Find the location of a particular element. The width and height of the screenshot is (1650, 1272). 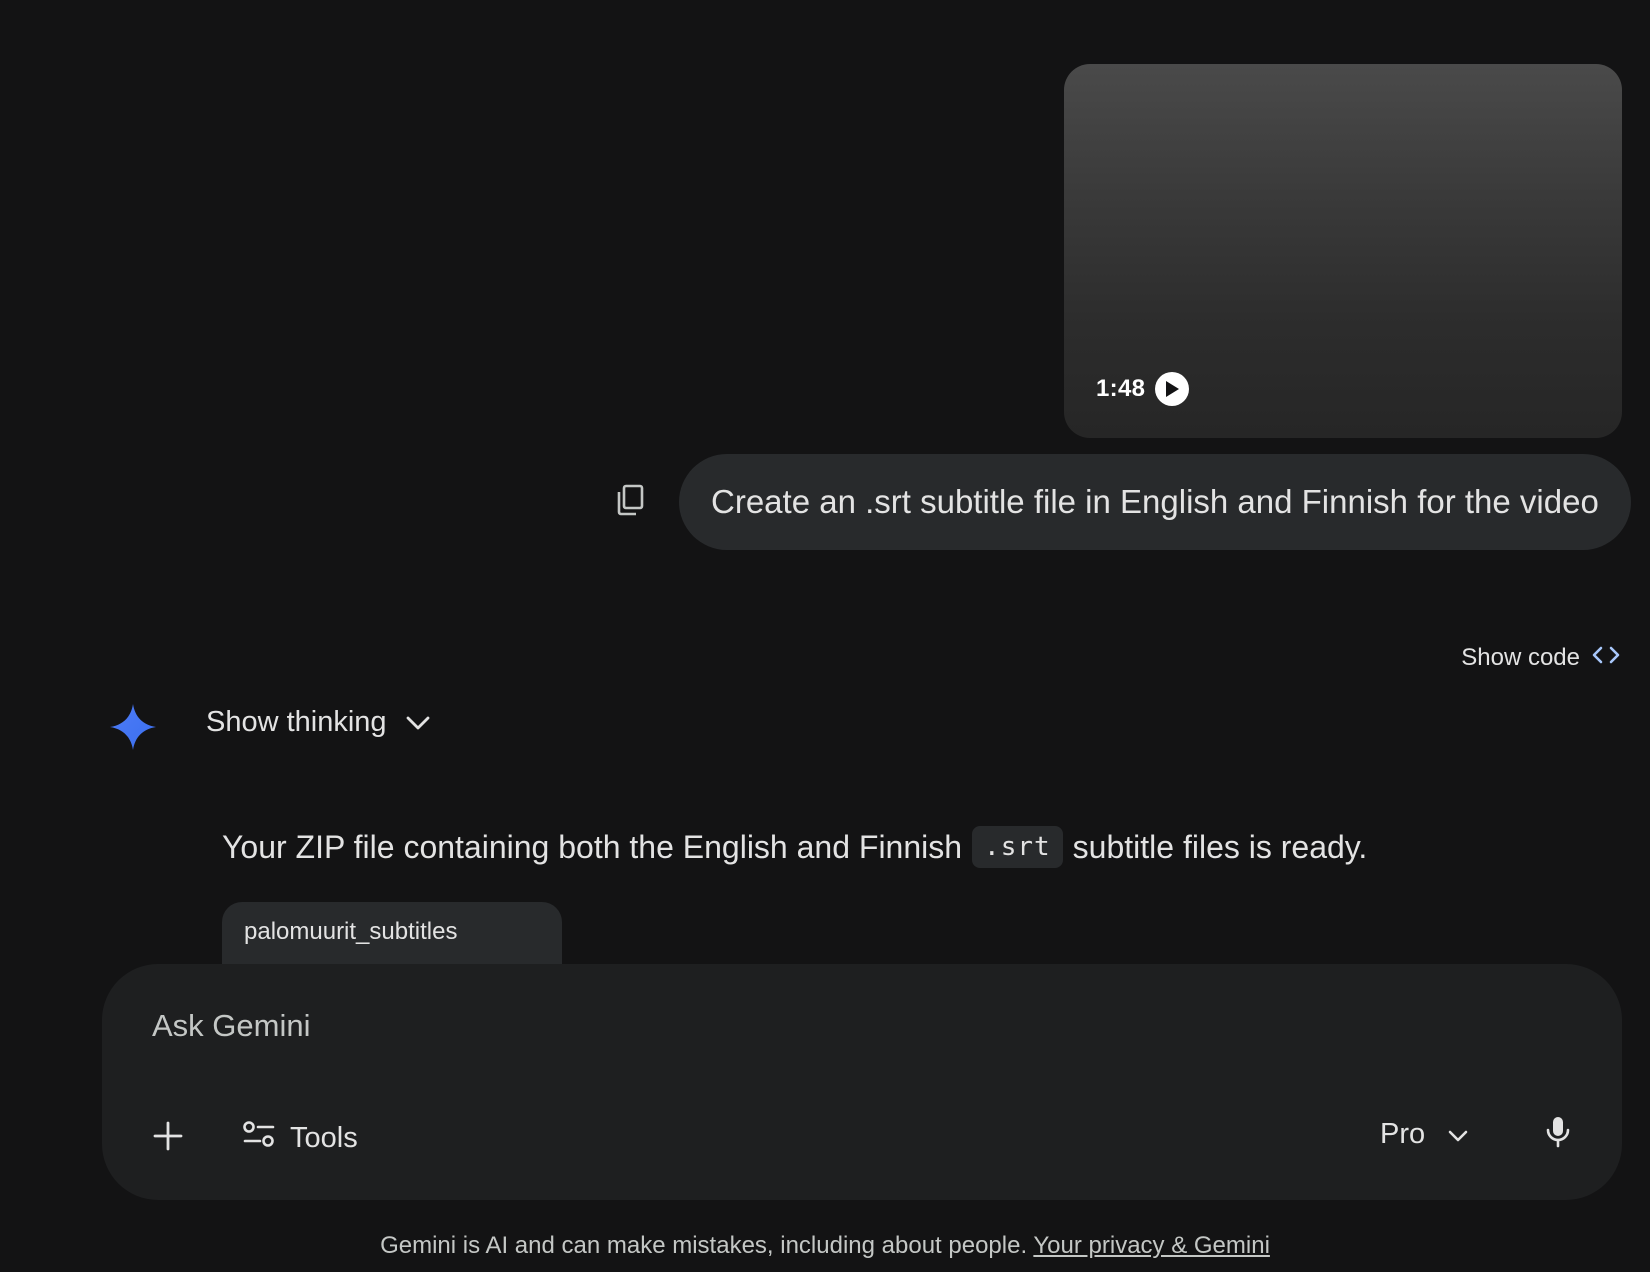

file-name: palomuurit_subtitles is located at coordinates (351, 931).